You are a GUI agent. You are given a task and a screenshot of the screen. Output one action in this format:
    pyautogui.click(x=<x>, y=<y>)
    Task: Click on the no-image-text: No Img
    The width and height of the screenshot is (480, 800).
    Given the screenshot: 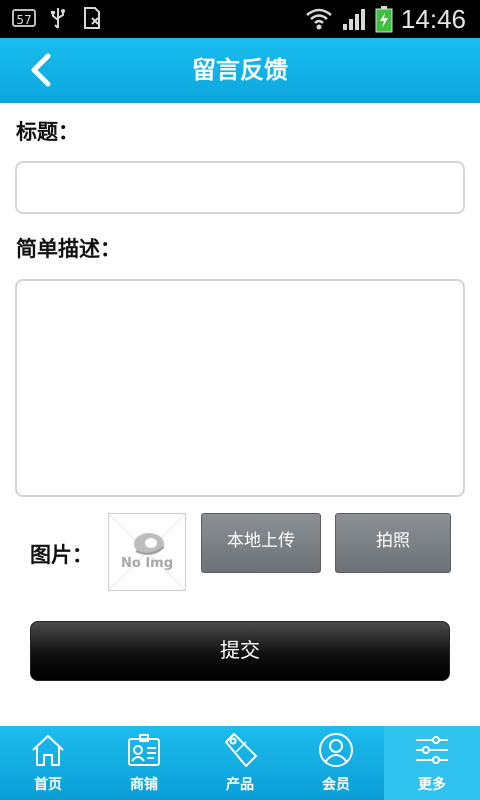 What is the action you would take?
    pyautogui.click(x=147, y=563)
    